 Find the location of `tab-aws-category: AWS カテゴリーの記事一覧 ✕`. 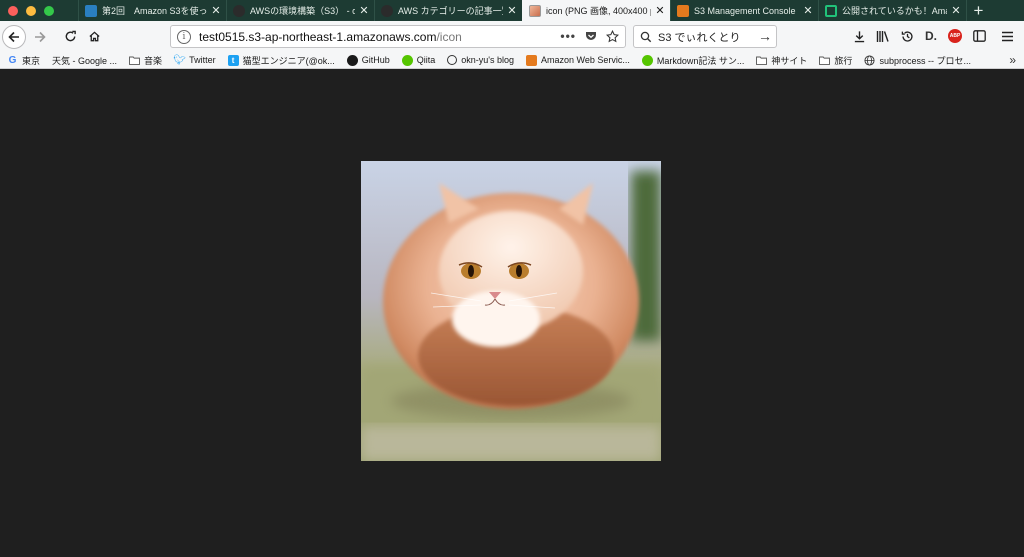

tab-aws-category: AWS カテゴリーの記事一覧 ✕ is located at coordinates (448, 10).